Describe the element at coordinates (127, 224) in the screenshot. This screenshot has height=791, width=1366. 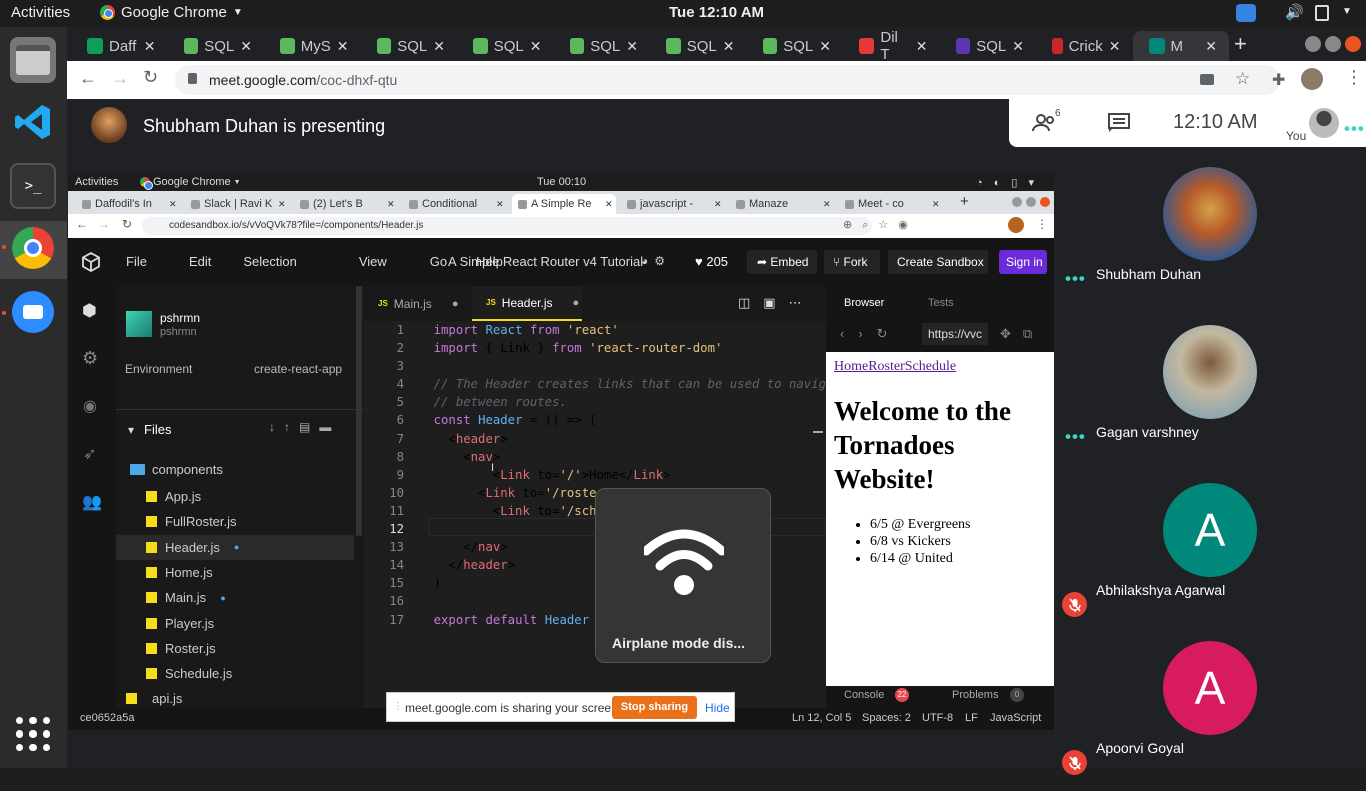
I see `inner-reload-icon: ↻` at that location.